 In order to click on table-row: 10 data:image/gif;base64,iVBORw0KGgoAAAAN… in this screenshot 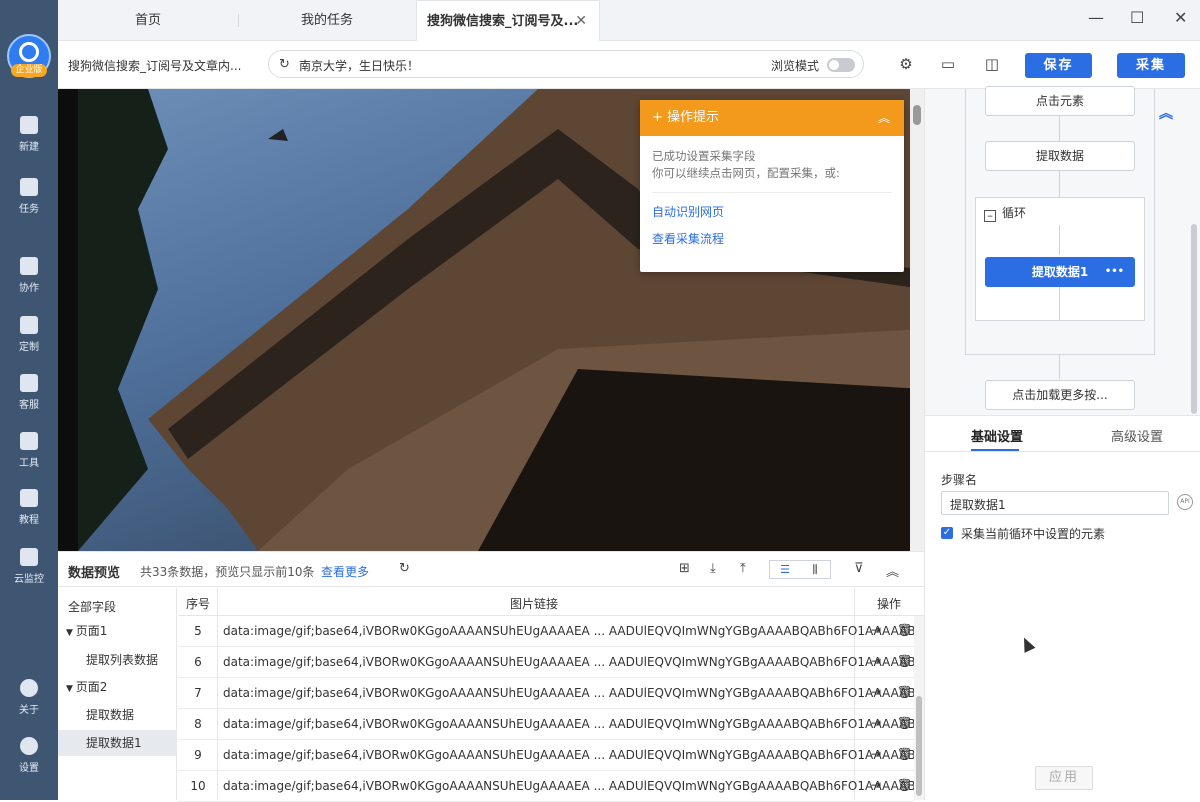, I will do `click(552, 786)`.